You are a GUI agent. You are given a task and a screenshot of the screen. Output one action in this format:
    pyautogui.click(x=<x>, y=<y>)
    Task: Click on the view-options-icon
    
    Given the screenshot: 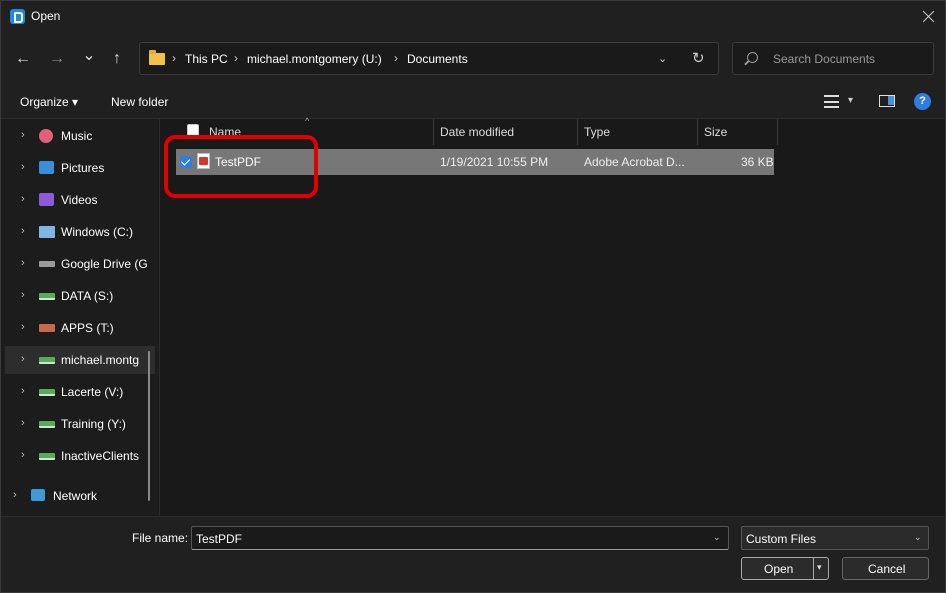 What is the action you would take?
    pyautogui.click(x=831, y=101)
    